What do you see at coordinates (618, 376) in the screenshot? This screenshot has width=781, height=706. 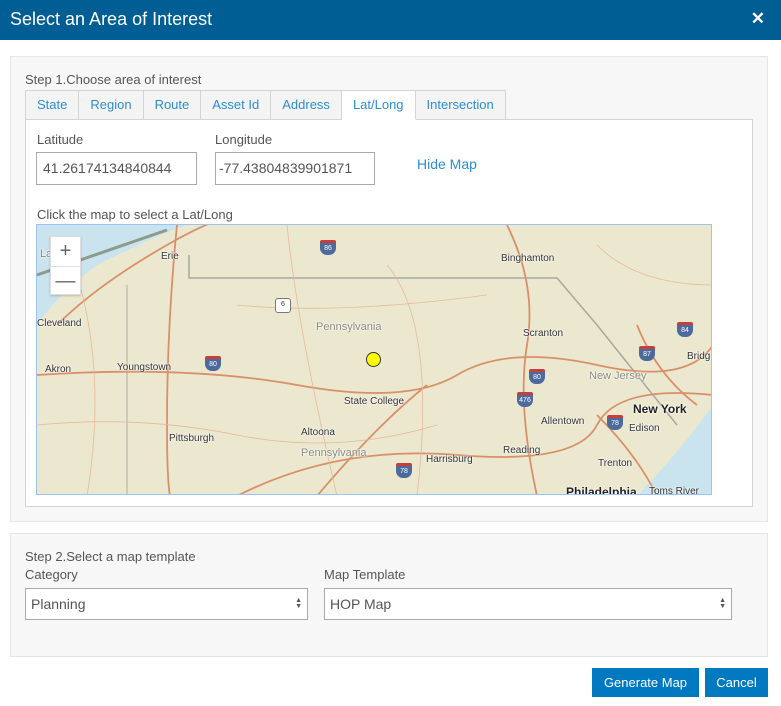 I see `map-place-label: New Jersey` at bounding box center [618, 376].